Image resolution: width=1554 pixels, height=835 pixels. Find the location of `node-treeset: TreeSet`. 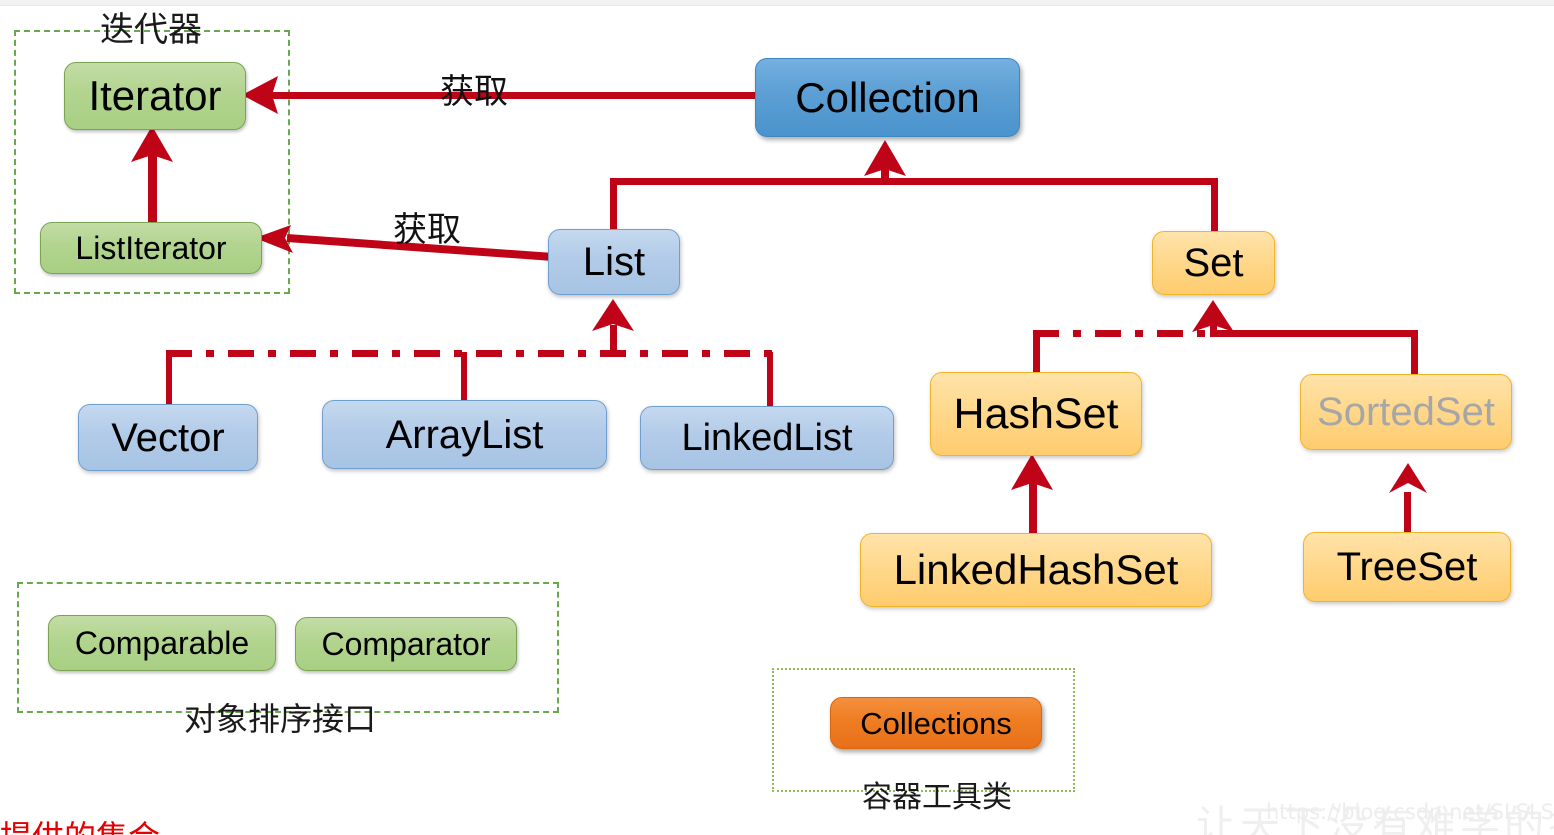

node-treeset: TreeSet is located at coordinates (1407, 567).